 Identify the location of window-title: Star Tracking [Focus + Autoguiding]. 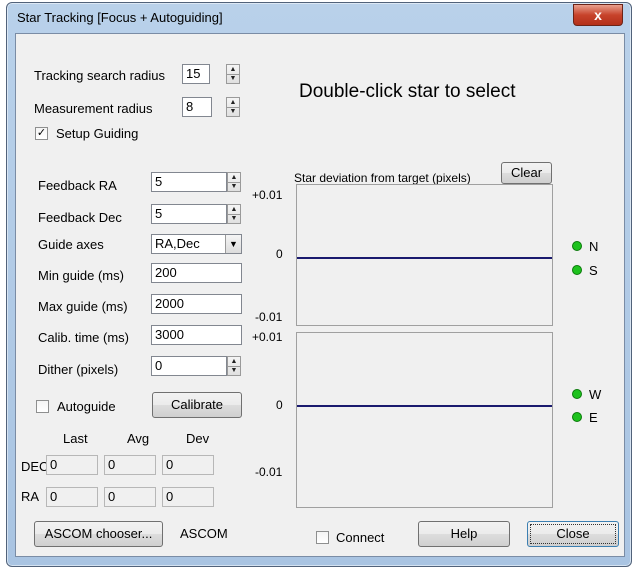
(120, 17).